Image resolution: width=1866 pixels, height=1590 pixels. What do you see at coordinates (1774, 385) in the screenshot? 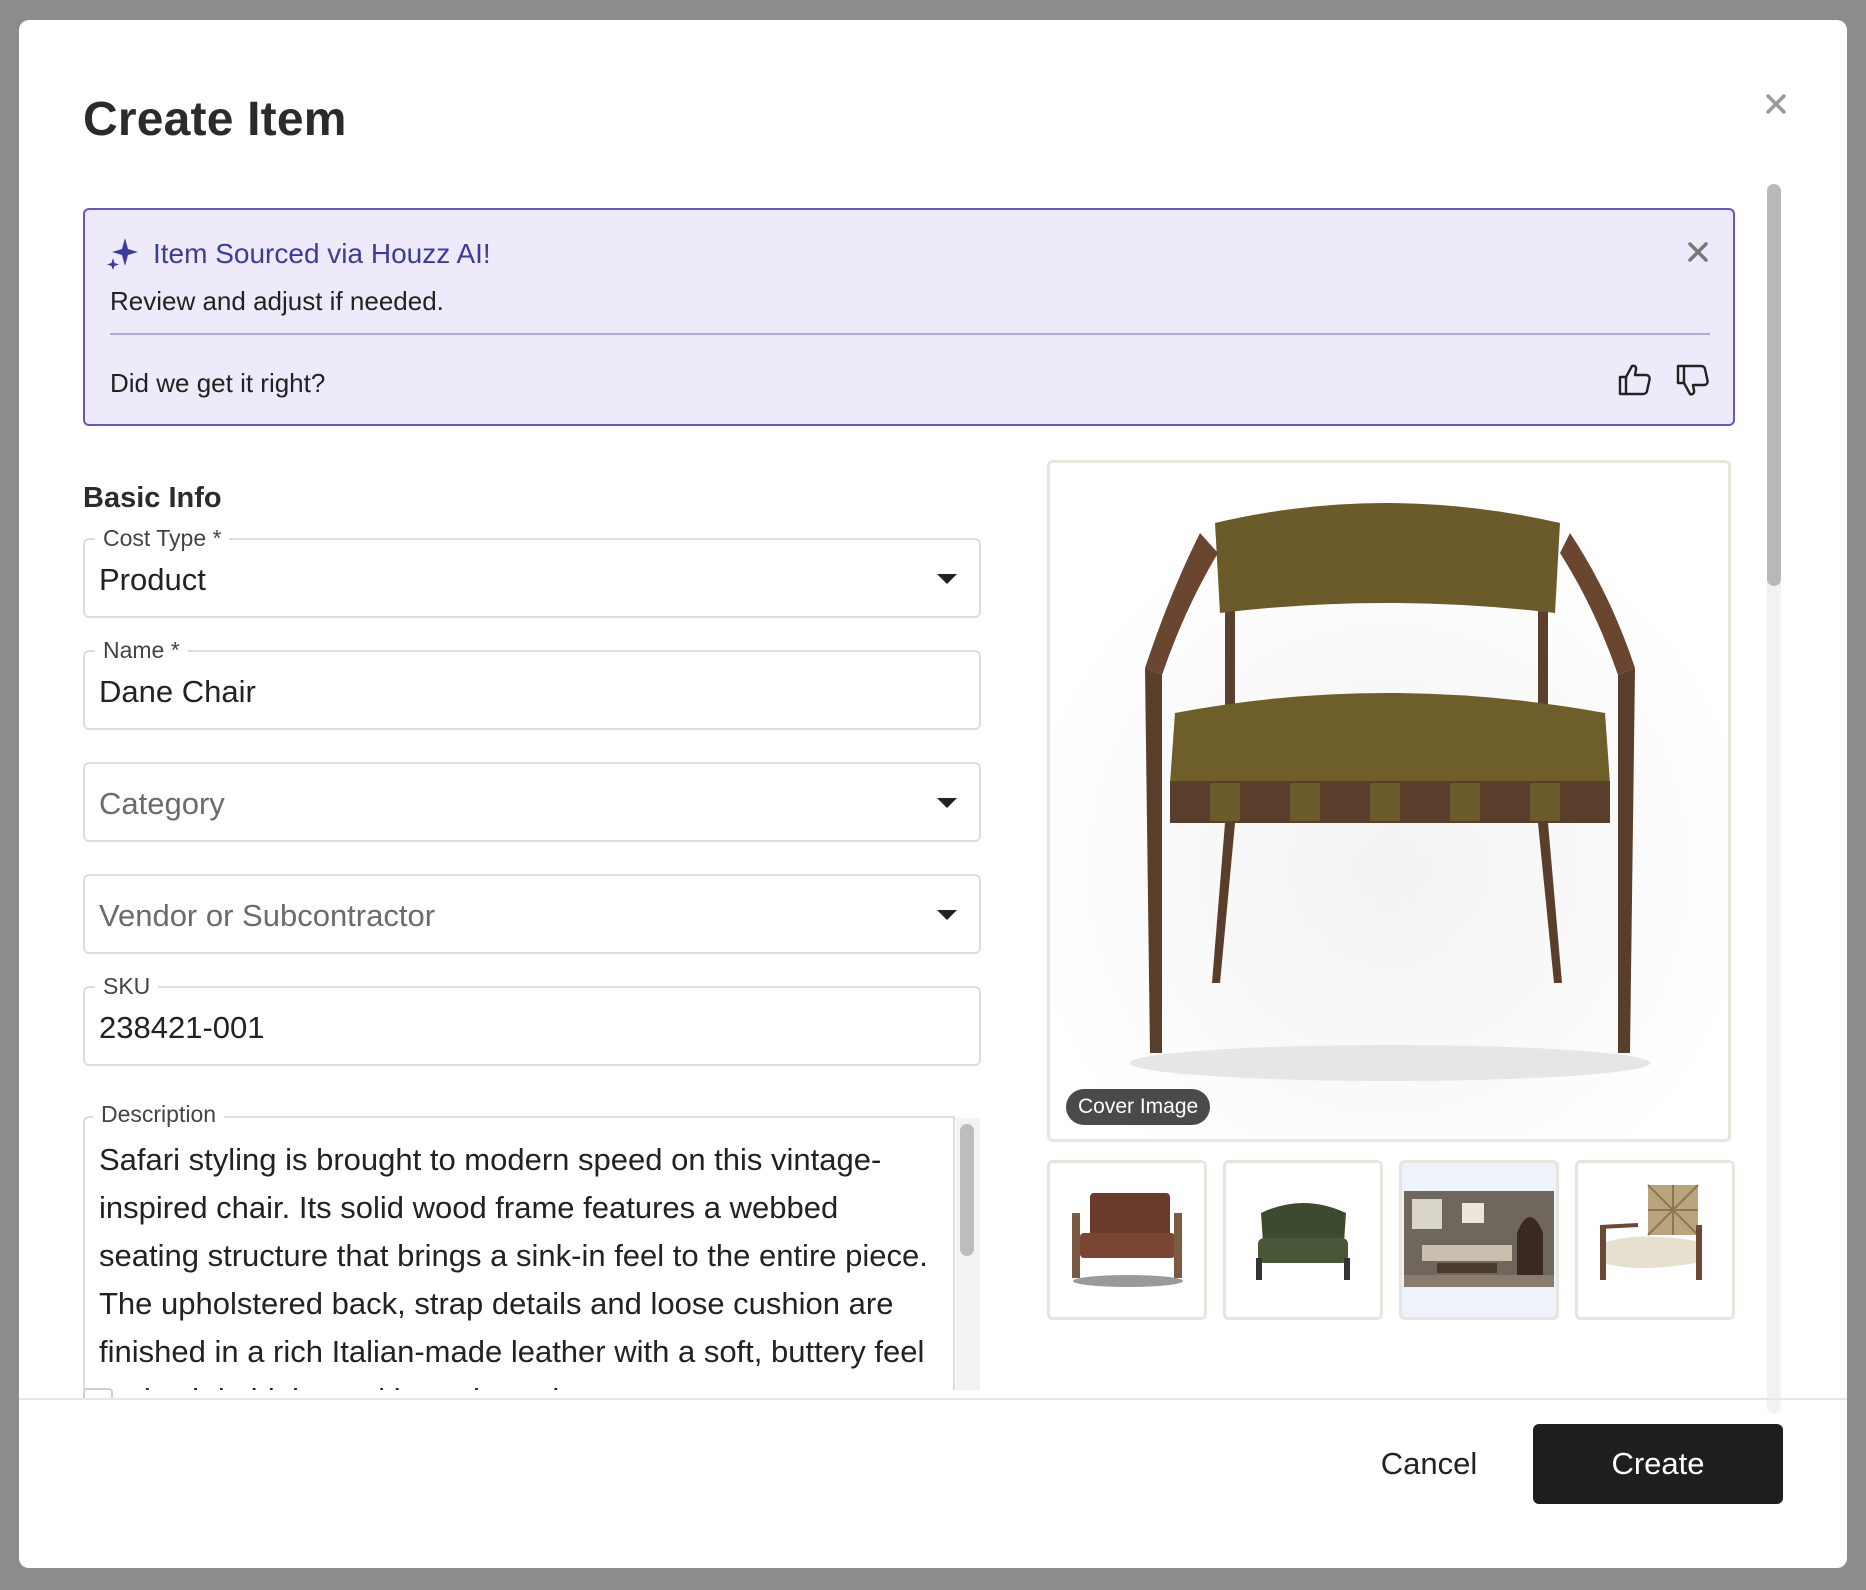
I see `modal-scrollbar-thumb` at bounding box center [1774, 385].